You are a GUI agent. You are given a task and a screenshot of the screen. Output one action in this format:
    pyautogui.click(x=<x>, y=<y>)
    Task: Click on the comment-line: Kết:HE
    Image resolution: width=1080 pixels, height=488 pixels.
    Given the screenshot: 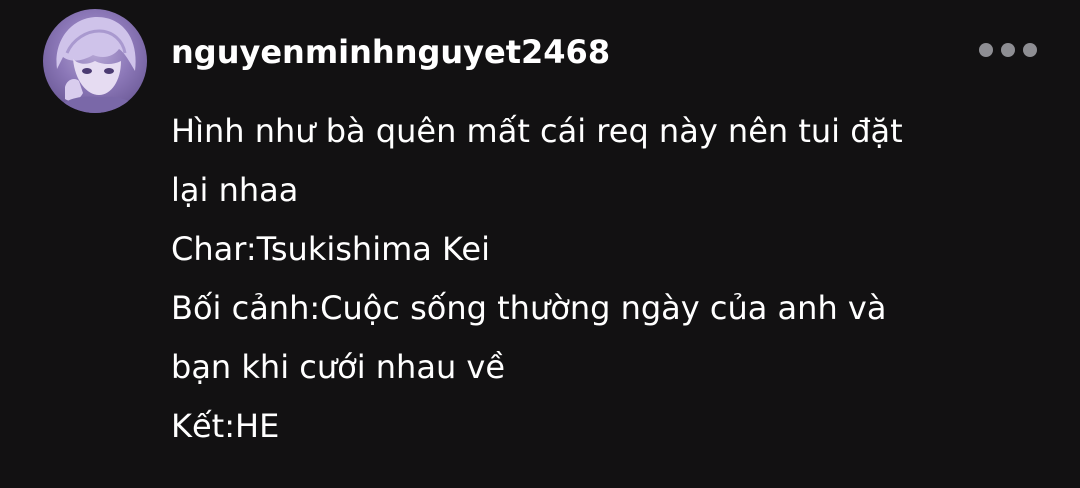 What is the action you would take?
    pyautogui.click(x=225, y=426)
    